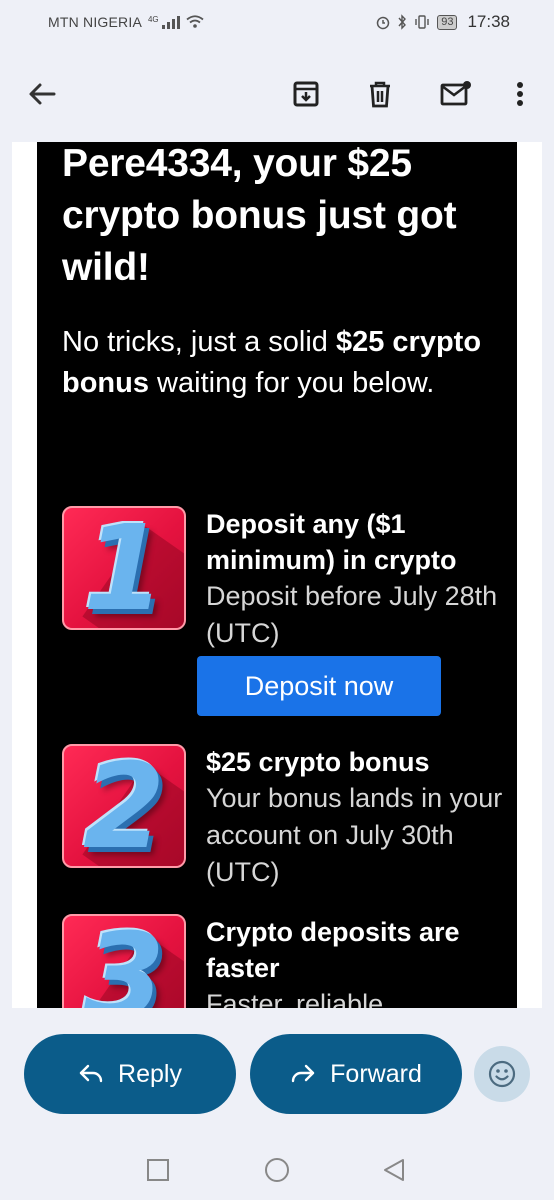 The height and width of the screenshot is (1200, 554). What do you see at coordinates (158, 1170) in the screenshot?
I see `recent-apps-icon` at bounding box center [158, 1170].